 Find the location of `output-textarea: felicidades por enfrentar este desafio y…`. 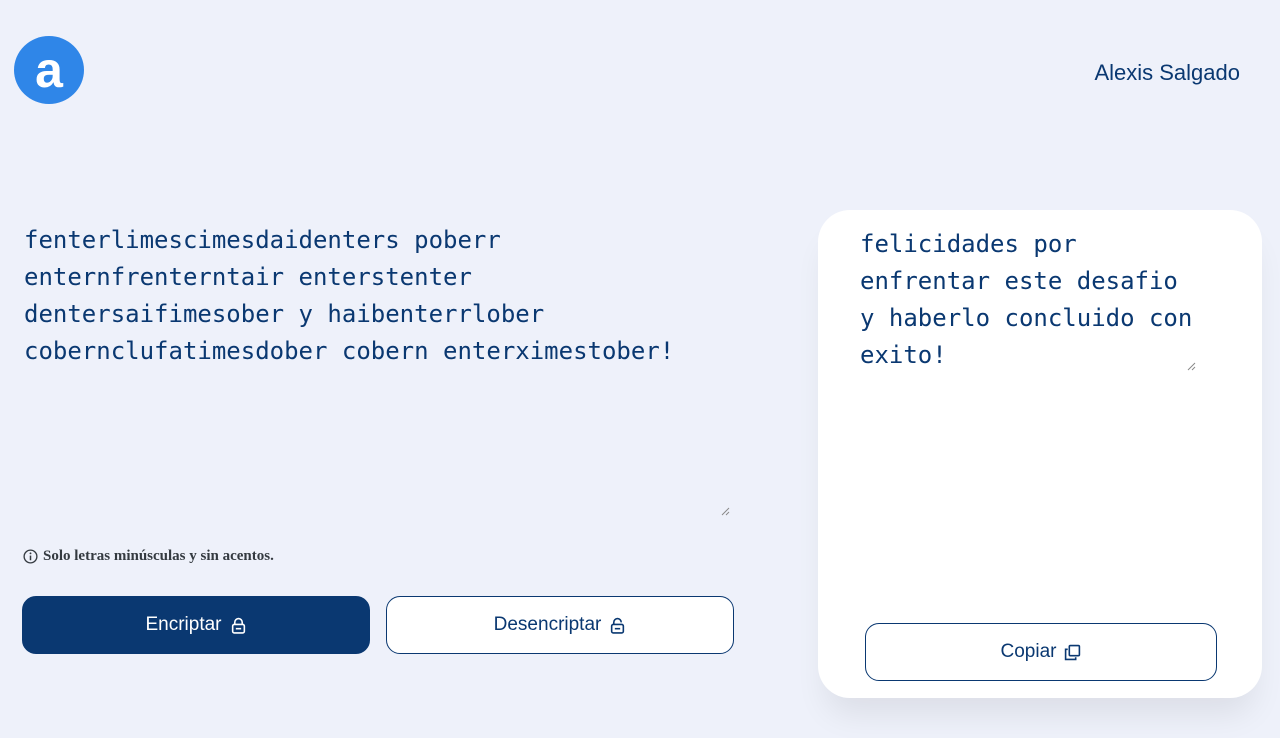

output-textarea: felicidades por enfrentar este desafio y… is located at coordinates (1030, 301).